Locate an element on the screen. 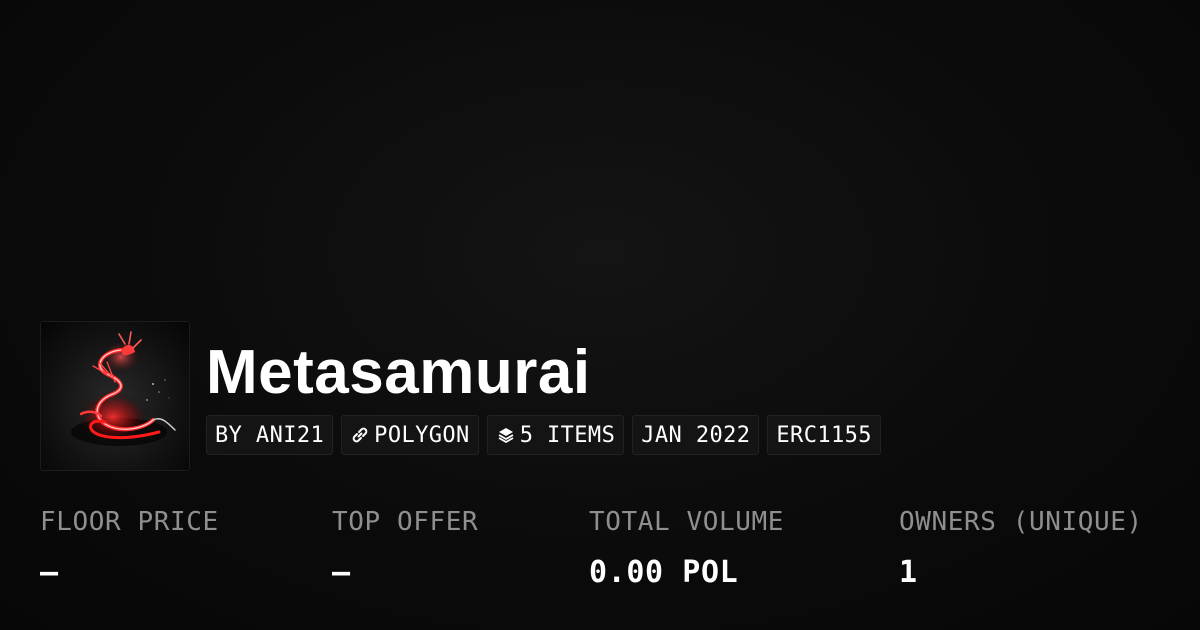 The height and width of the screenshot is (630, 1200). owners-label: OWNERS (UNIQUE) is located at coordinates (1021, 522).